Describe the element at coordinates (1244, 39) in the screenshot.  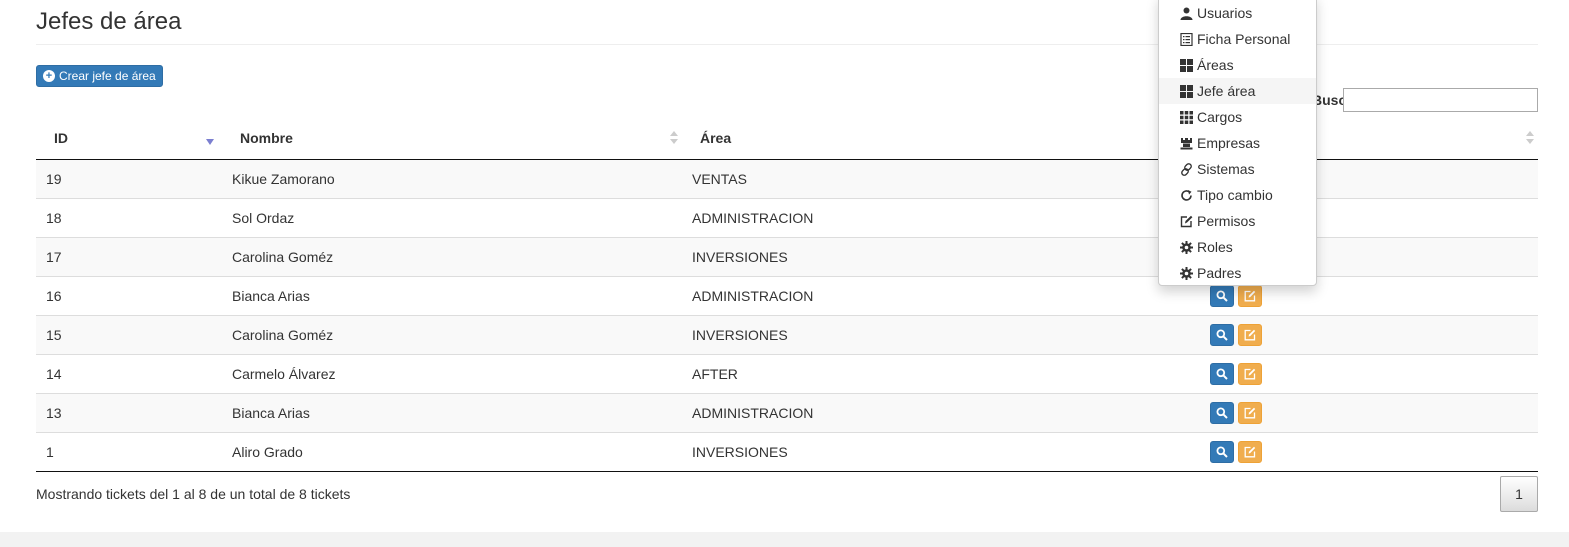
I see `menu-item-label: Ficha Personal` at that location.